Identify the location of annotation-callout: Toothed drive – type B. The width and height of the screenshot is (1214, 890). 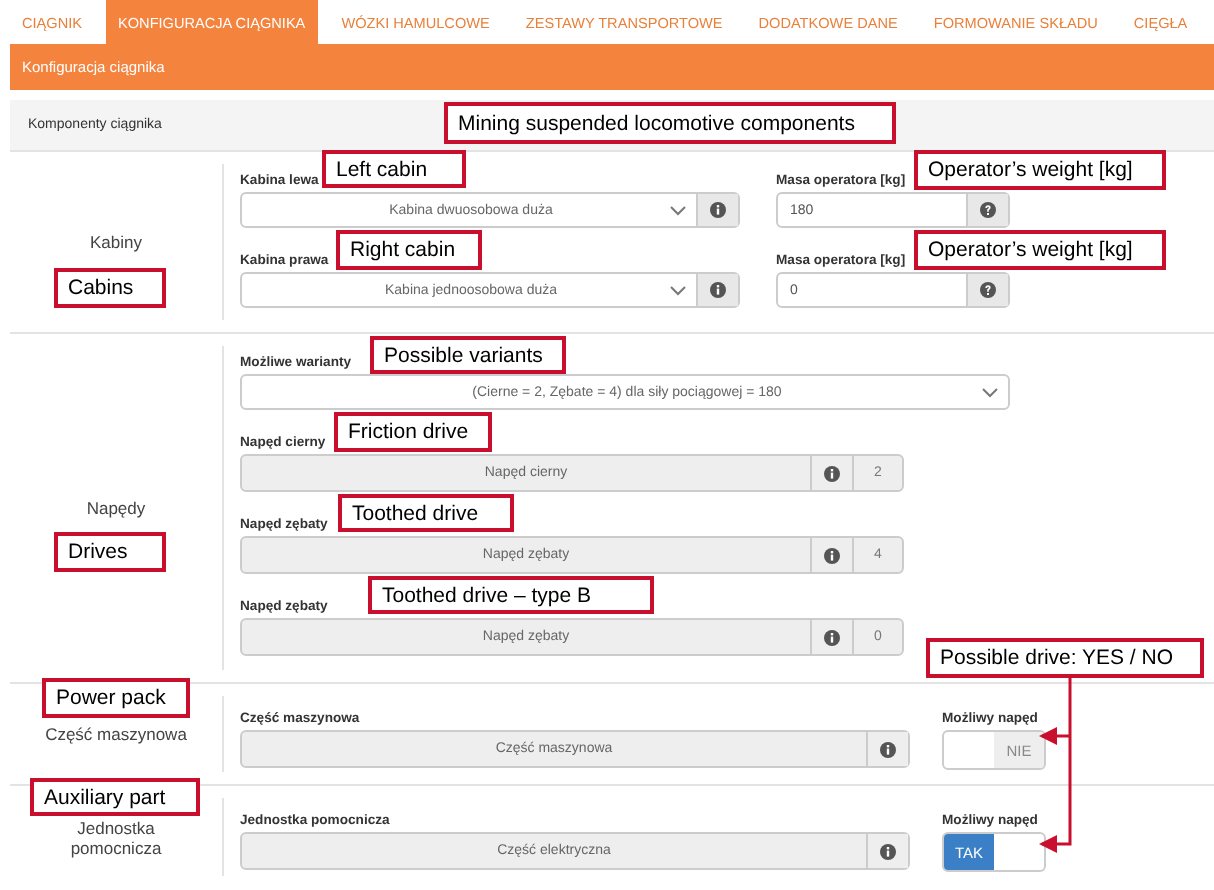
(511, 595).